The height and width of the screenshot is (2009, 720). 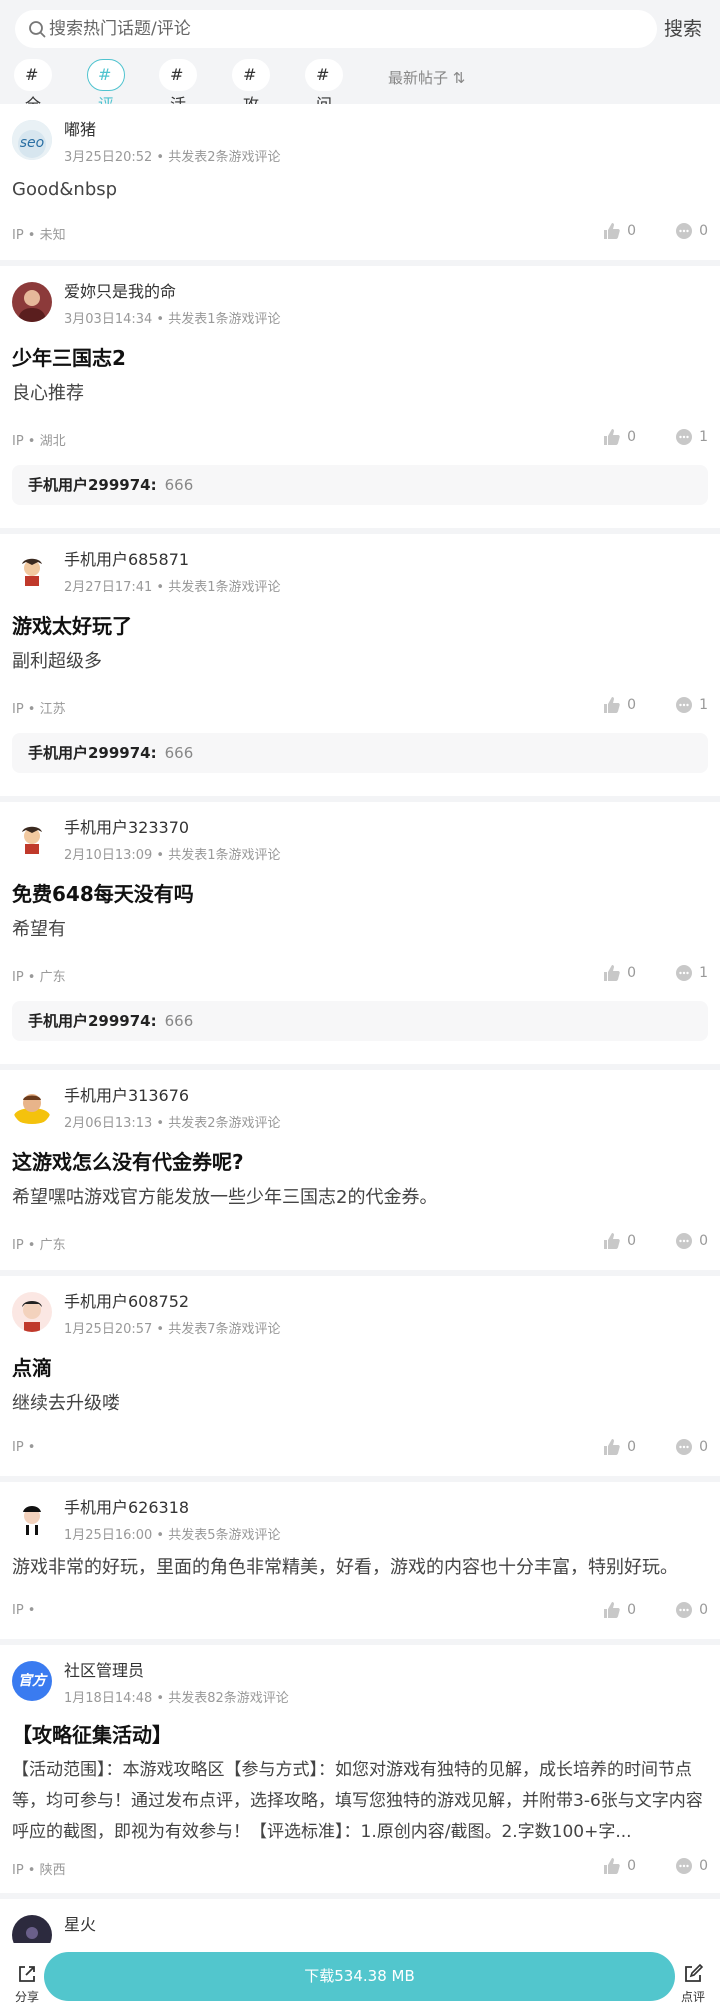 I want to click on post-footer: IP • 未知 0 0, so click(x=360, y=233).